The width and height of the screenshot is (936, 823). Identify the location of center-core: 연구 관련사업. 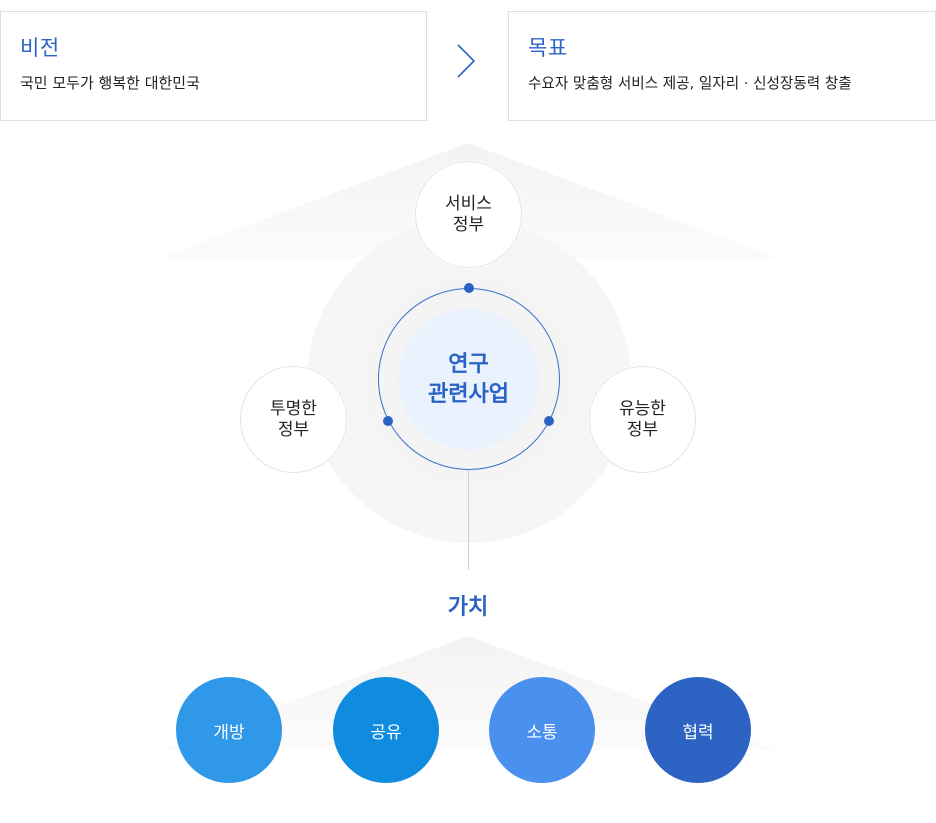
(468, 379).